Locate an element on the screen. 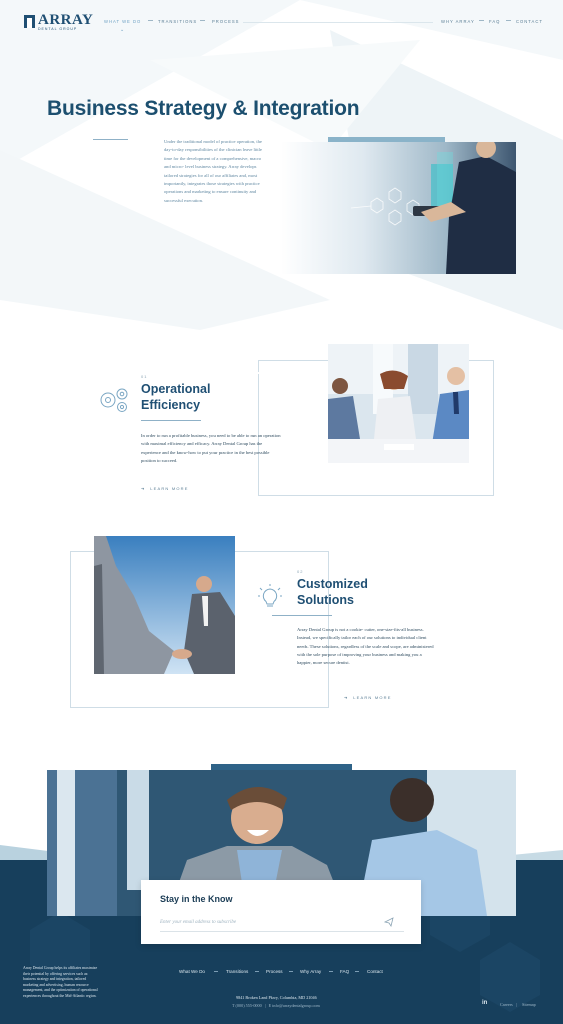 This screenshot has width=563, height=1024. section-number: 01 is located at coordinates (144, 376).